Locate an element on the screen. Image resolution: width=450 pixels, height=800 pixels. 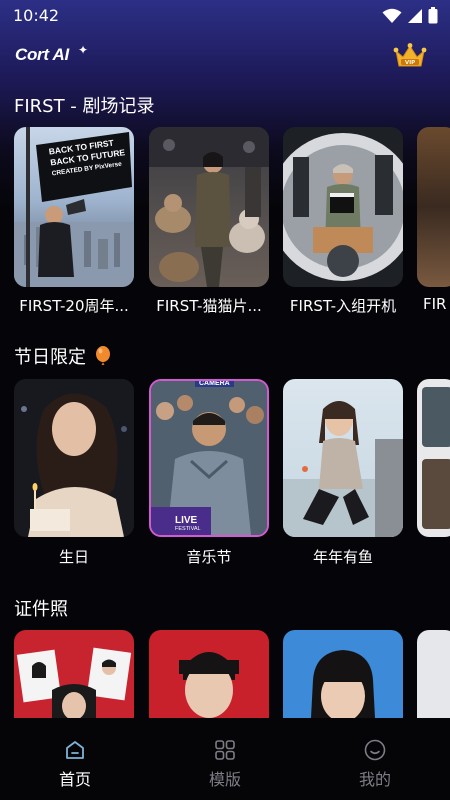
live-text: LIVE is located at coordinates (186, 520).